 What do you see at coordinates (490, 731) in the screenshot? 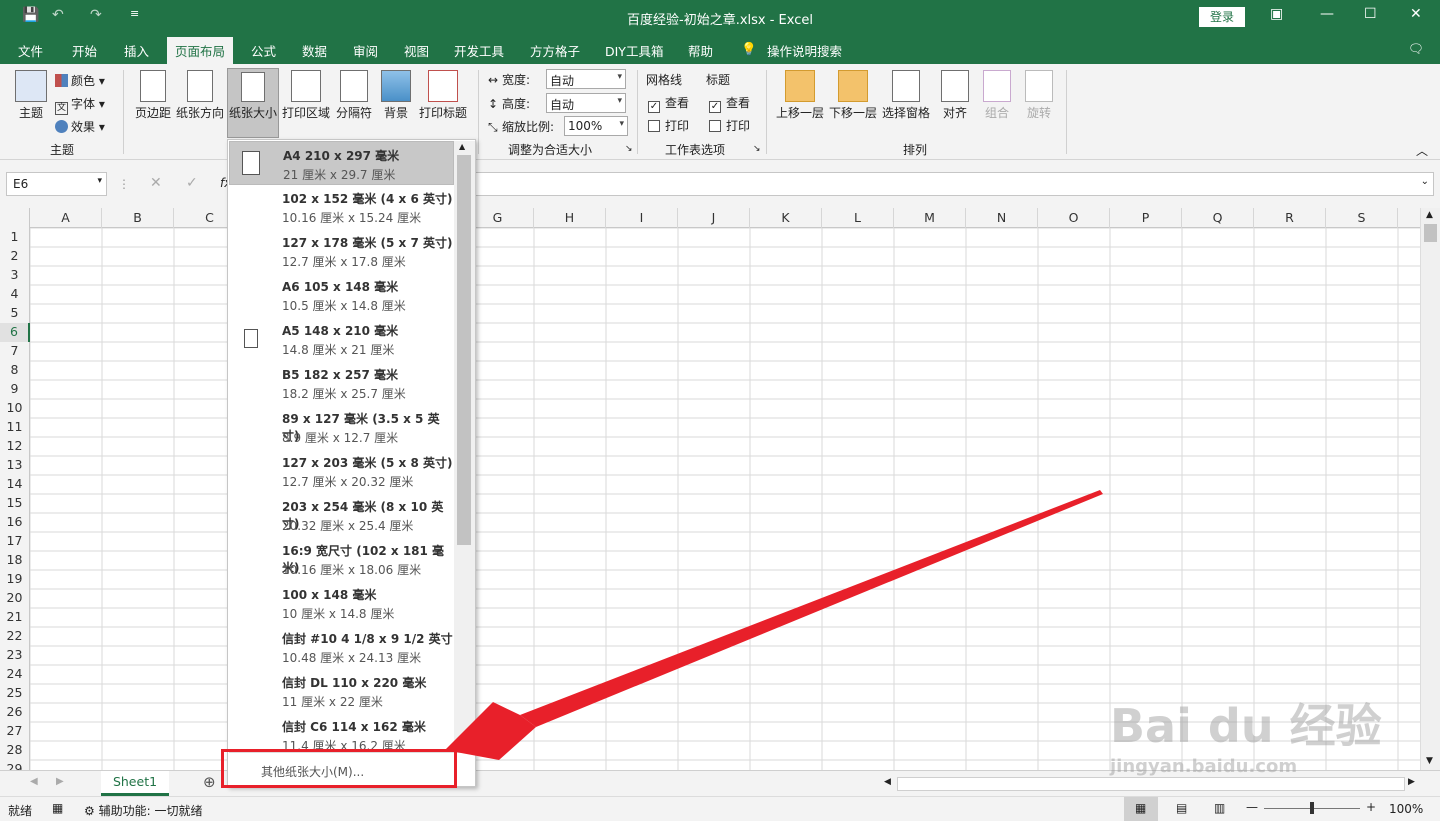
I see `arrow-head` at bounding box center [490, 731].